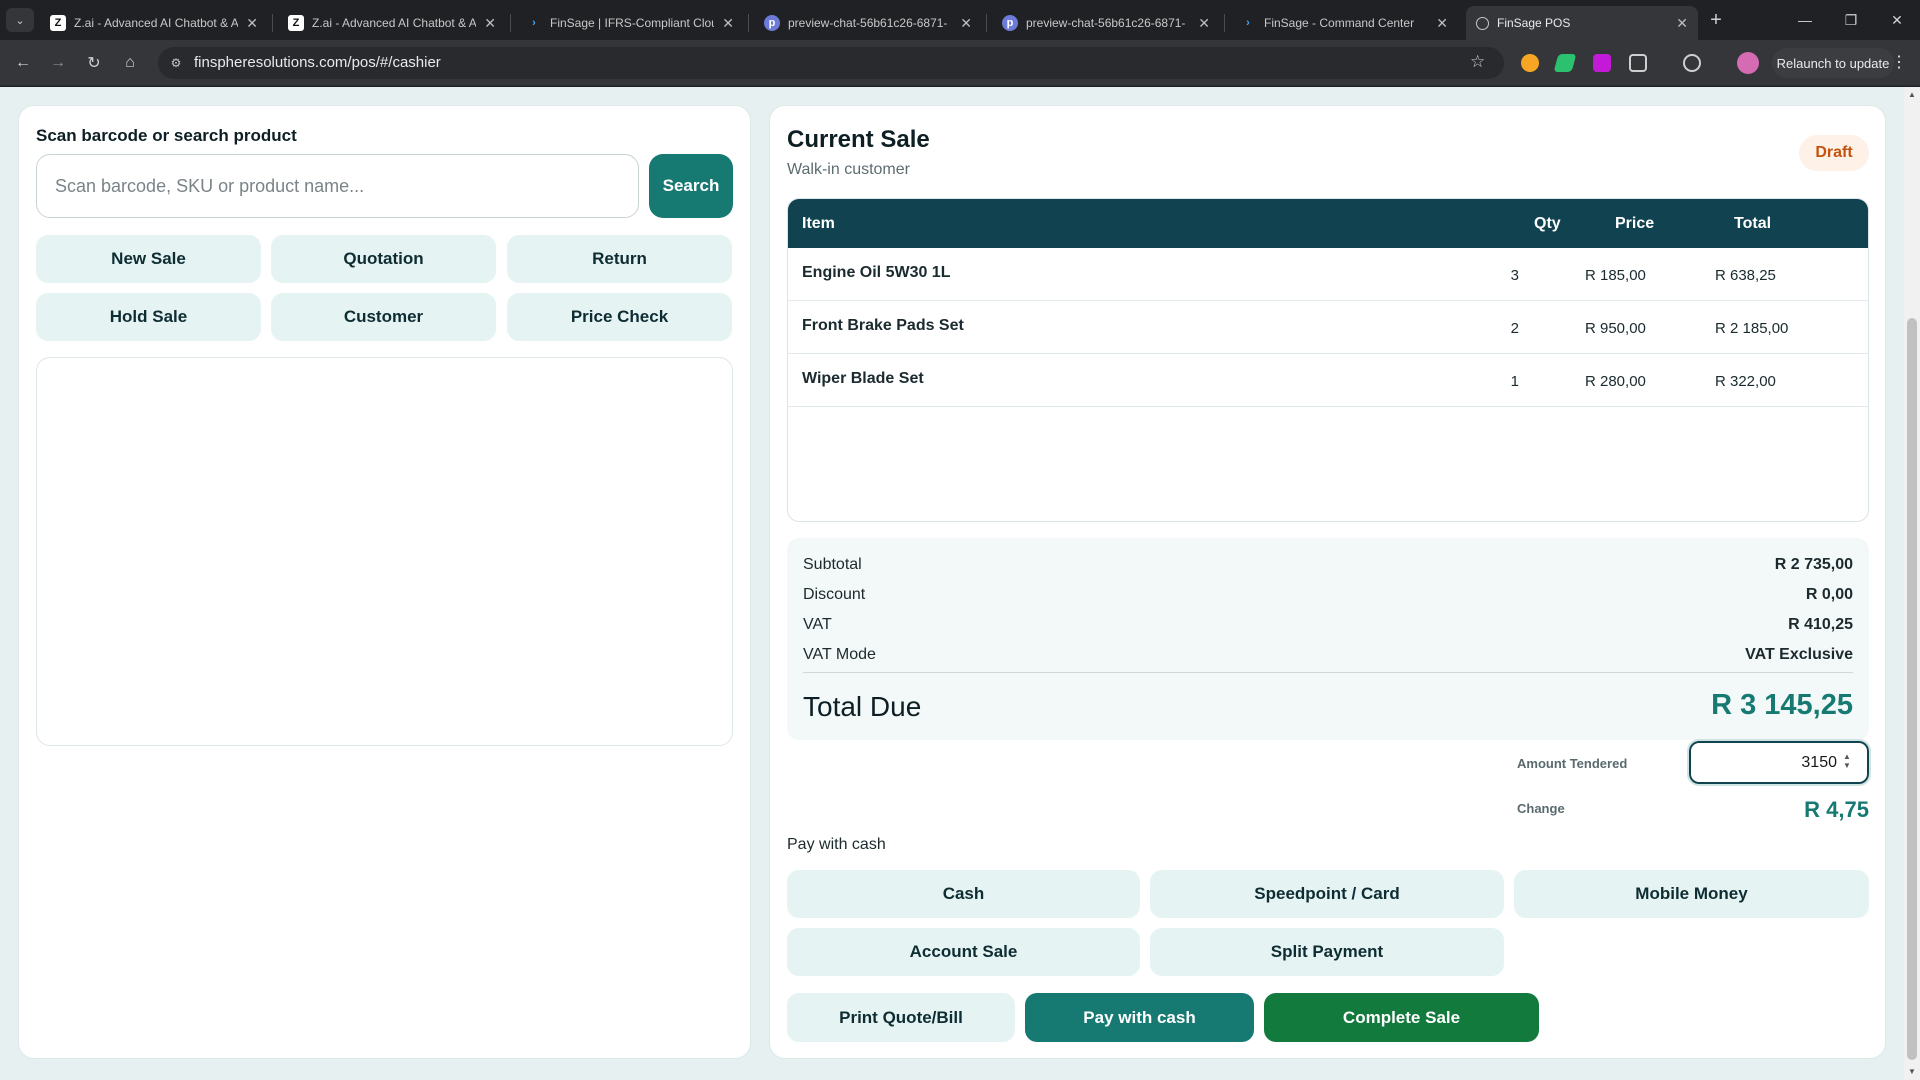 The width and height of the screenshot is (1920, 1080). I want to click on subtotal-value: R 2 735,00, so click(1813, 564).